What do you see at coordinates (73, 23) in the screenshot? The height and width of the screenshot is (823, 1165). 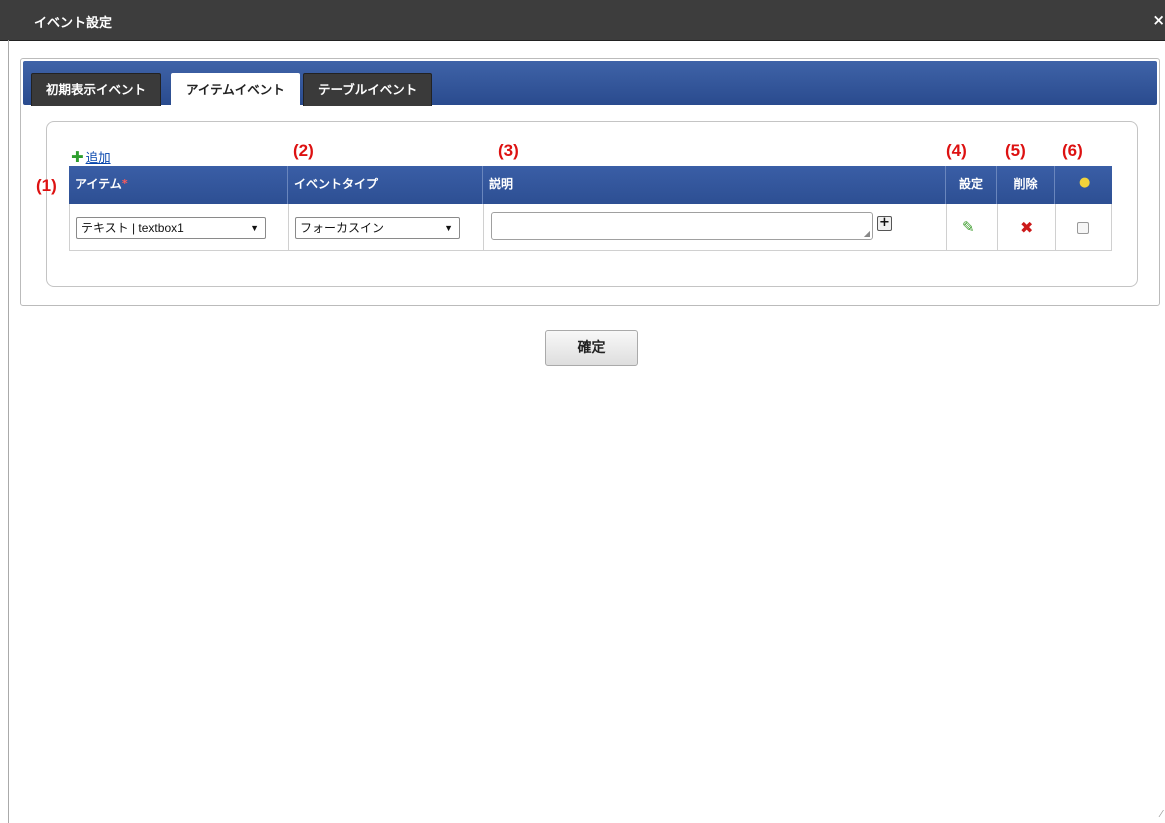 I see `dialog-title: イベント設定` at bounding box center [73, 23].